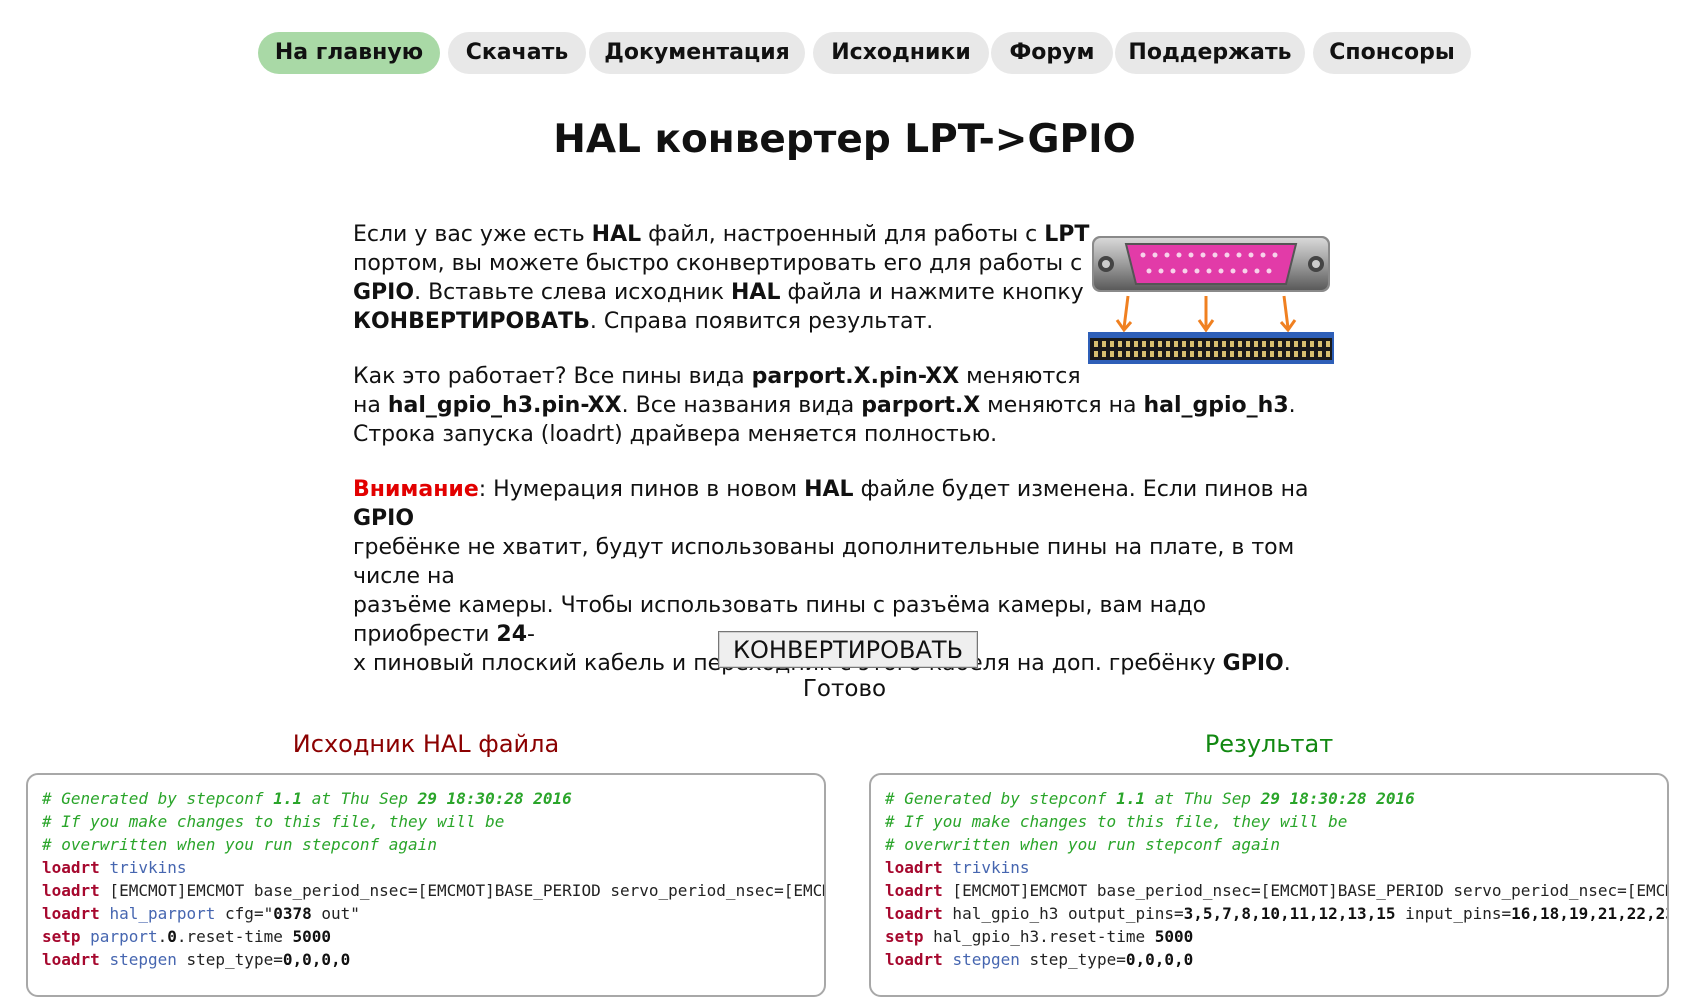  I want to click on code-token: 16,18,19,21,22,23, so click(1590, 913).